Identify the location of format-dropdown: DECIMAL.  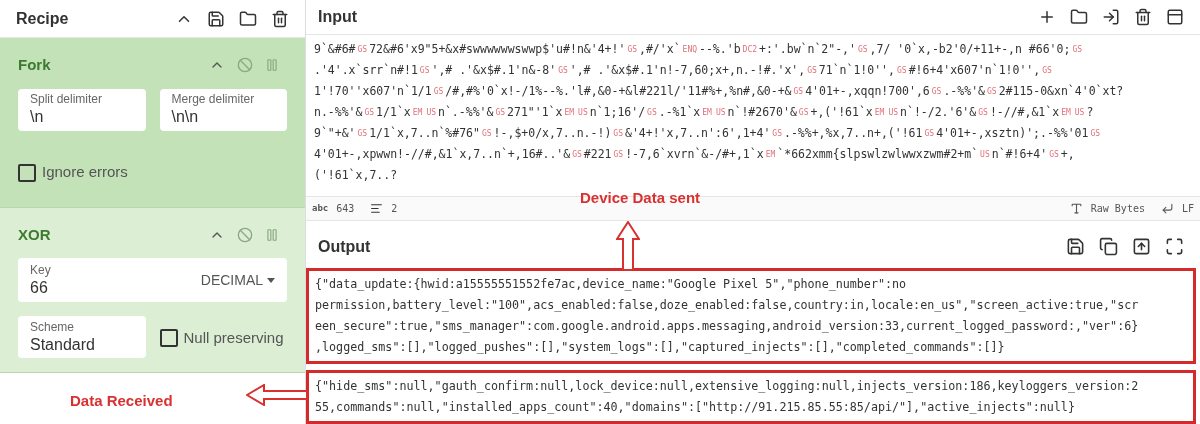
(237, 280).